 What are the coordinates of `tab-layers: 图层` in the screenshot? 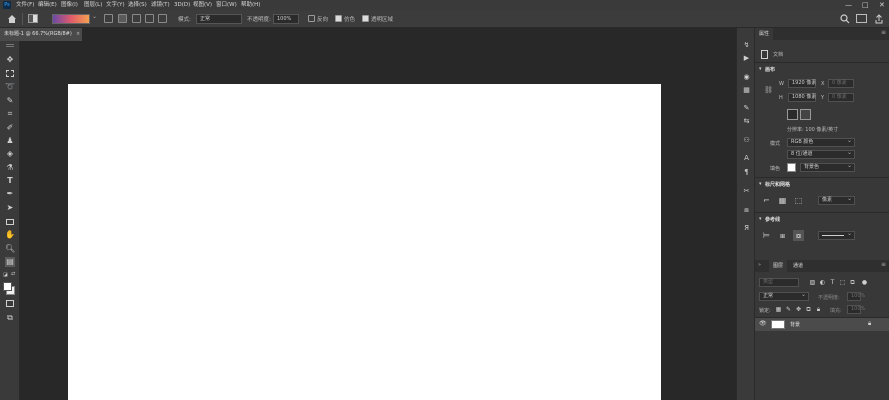 It's located at (778, 266).